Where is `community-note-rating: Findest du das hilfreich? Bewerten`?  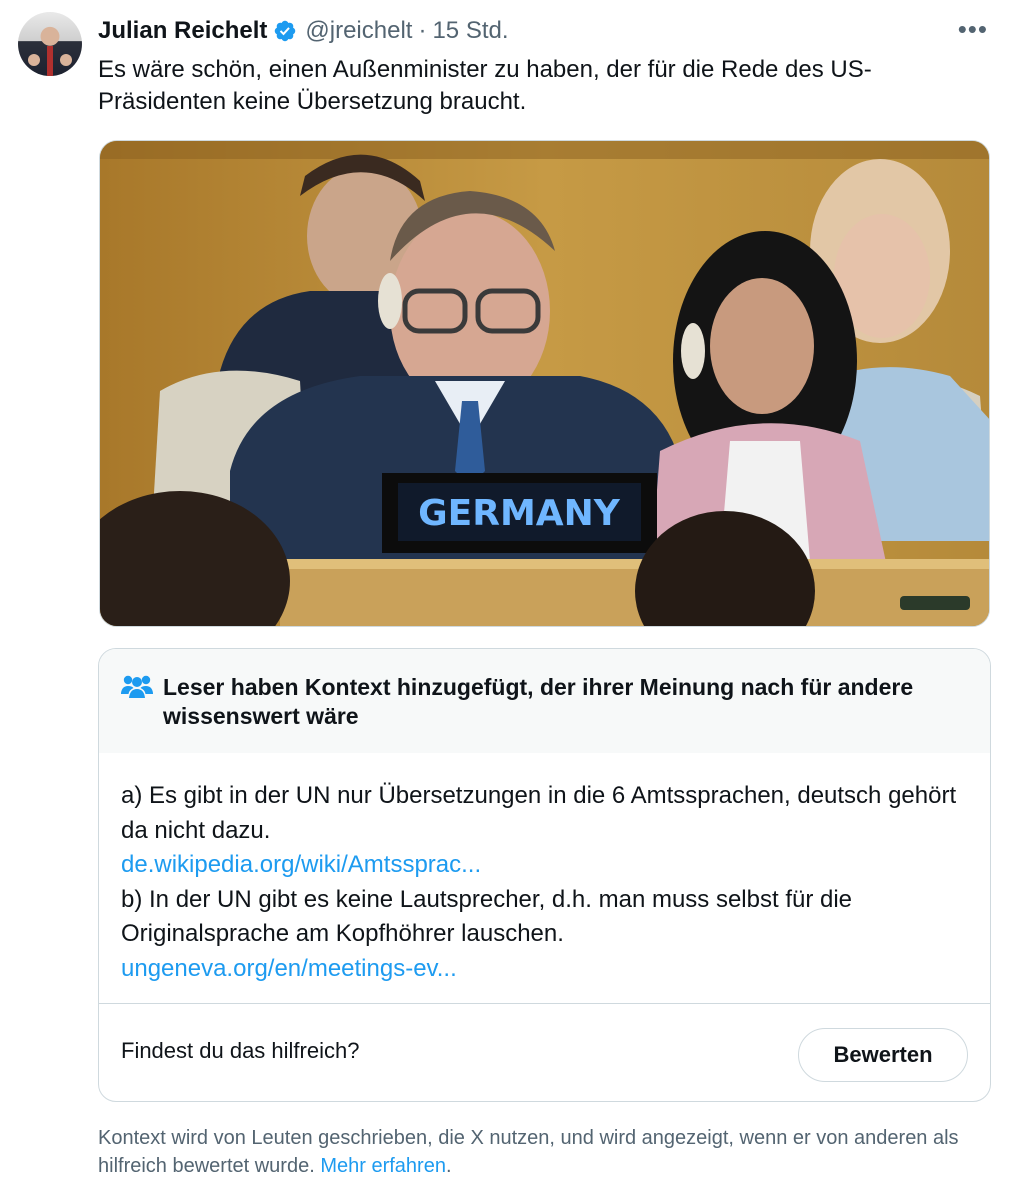 community-note-rating: Findest du das hilfreich? Bewerten is located at coordinates (544, 1052).